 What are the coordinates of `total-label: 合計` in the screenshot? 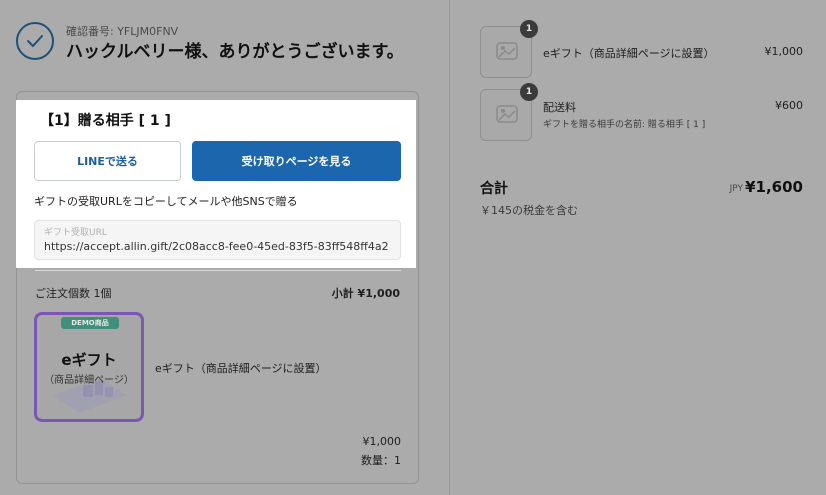 It's located at (494, 189).